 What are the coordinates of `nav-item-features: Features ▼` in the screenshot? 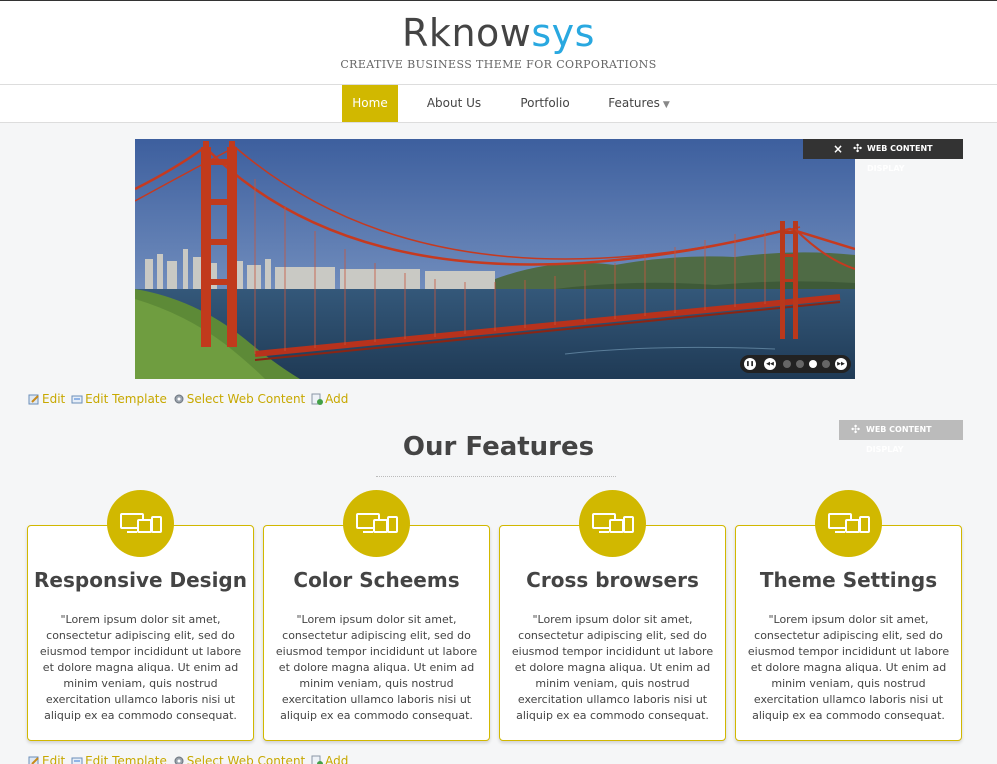 It's located at (639, 103).